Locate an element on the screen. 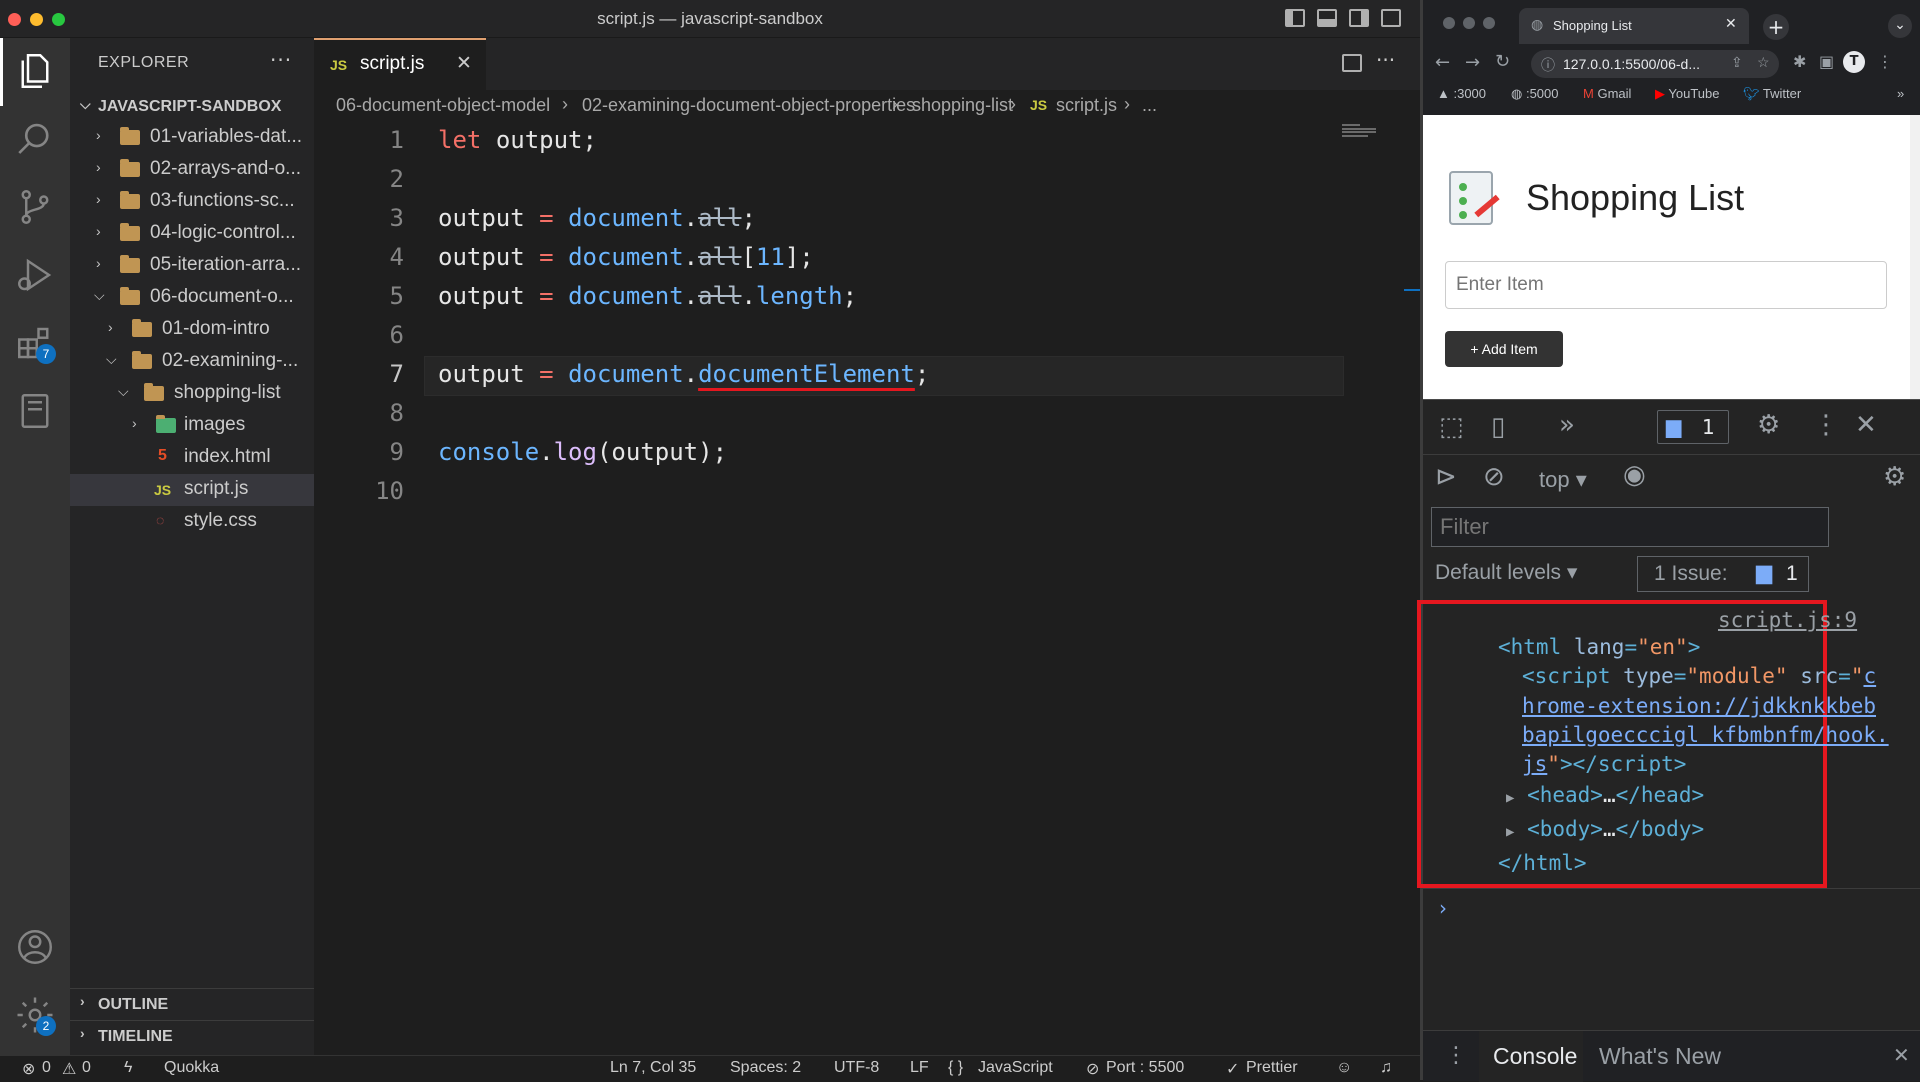 The image size is (1920, 1082). tab-whats-new: What's New is located at coordinates (1660, 1056).